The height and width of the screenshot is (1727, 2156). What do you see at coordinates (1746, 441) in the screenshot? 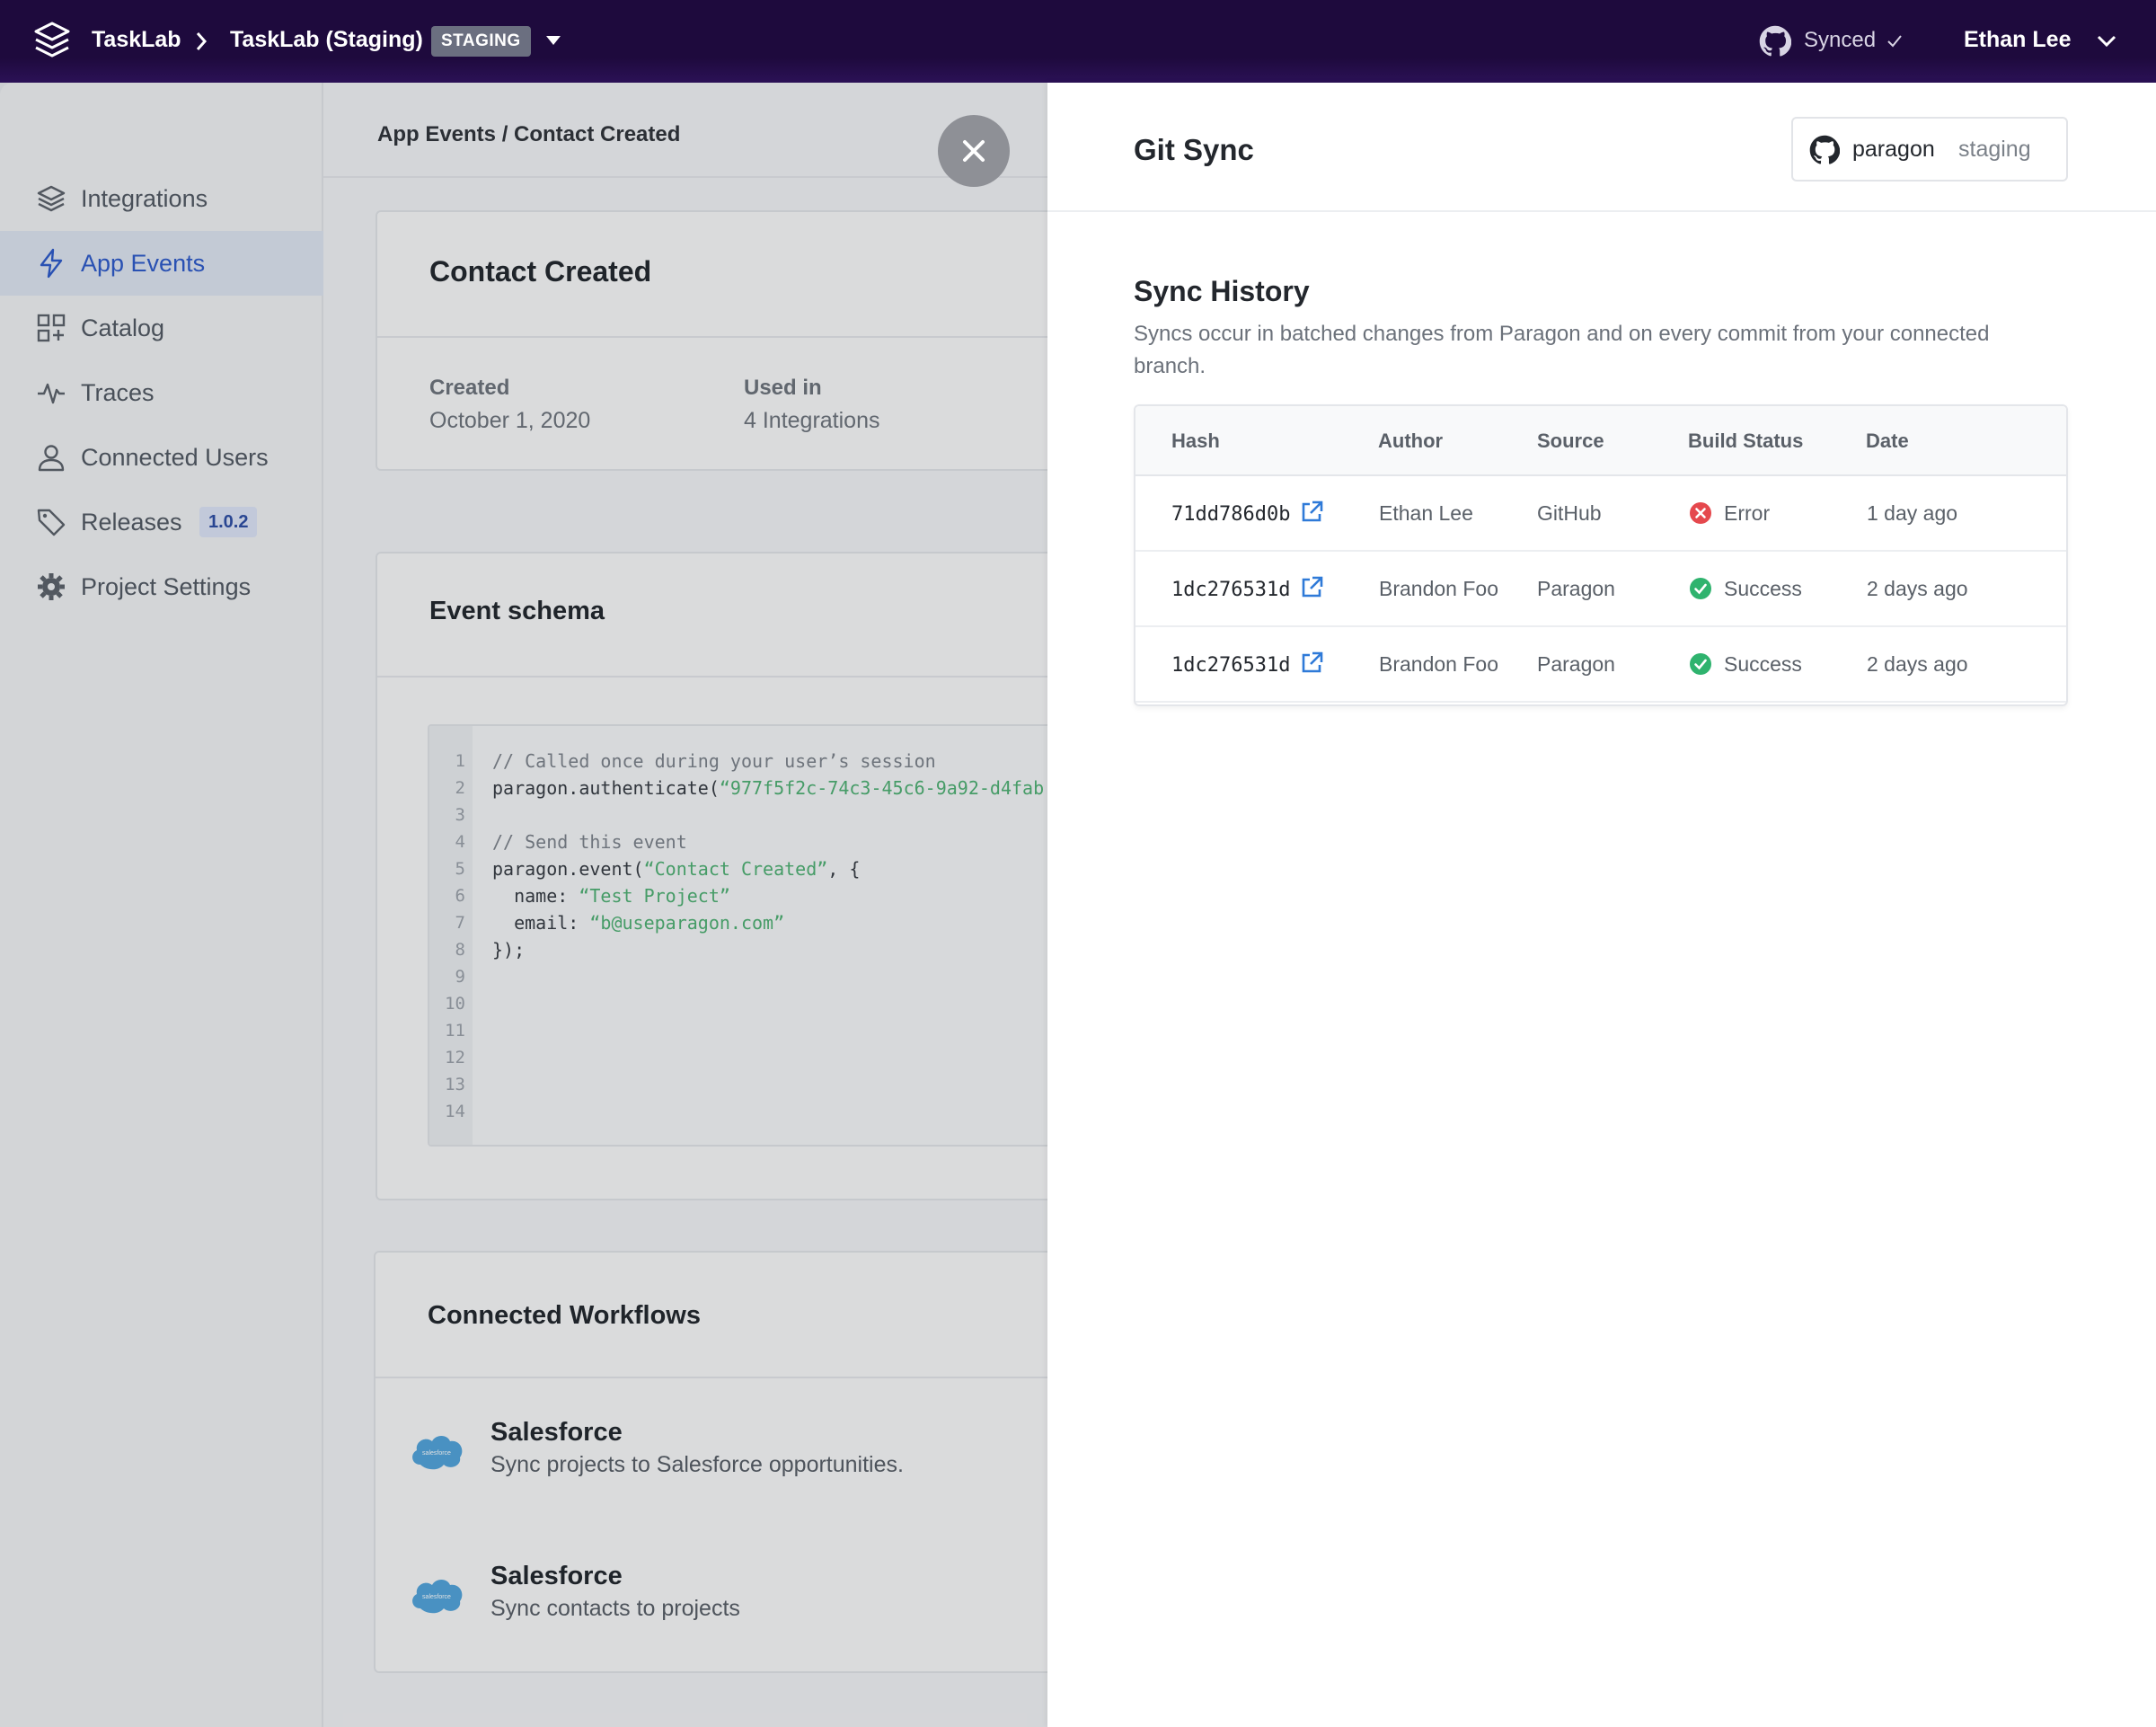
I see `column-header-build-status: Build Status` at bounding box center [1746, 441].